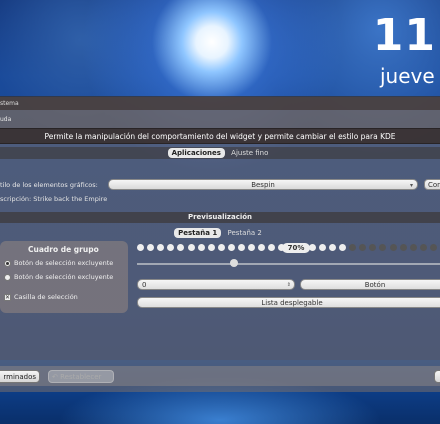  Describe the element at coordinates (49, 185) in the screenshot. I see `style-label: tilo de los elementos gráficos:` at that location.